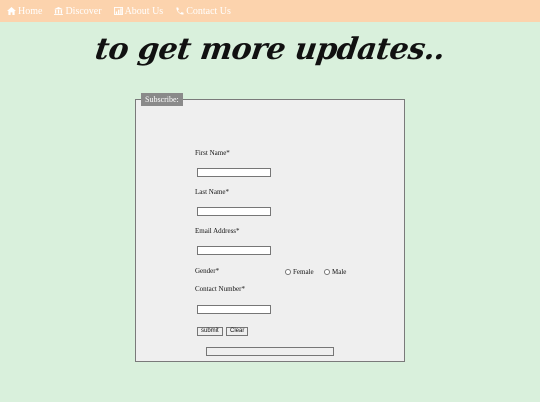  Describe the element at coordinates (270, 351) in the screenshot. I see `response-bar` at that location.